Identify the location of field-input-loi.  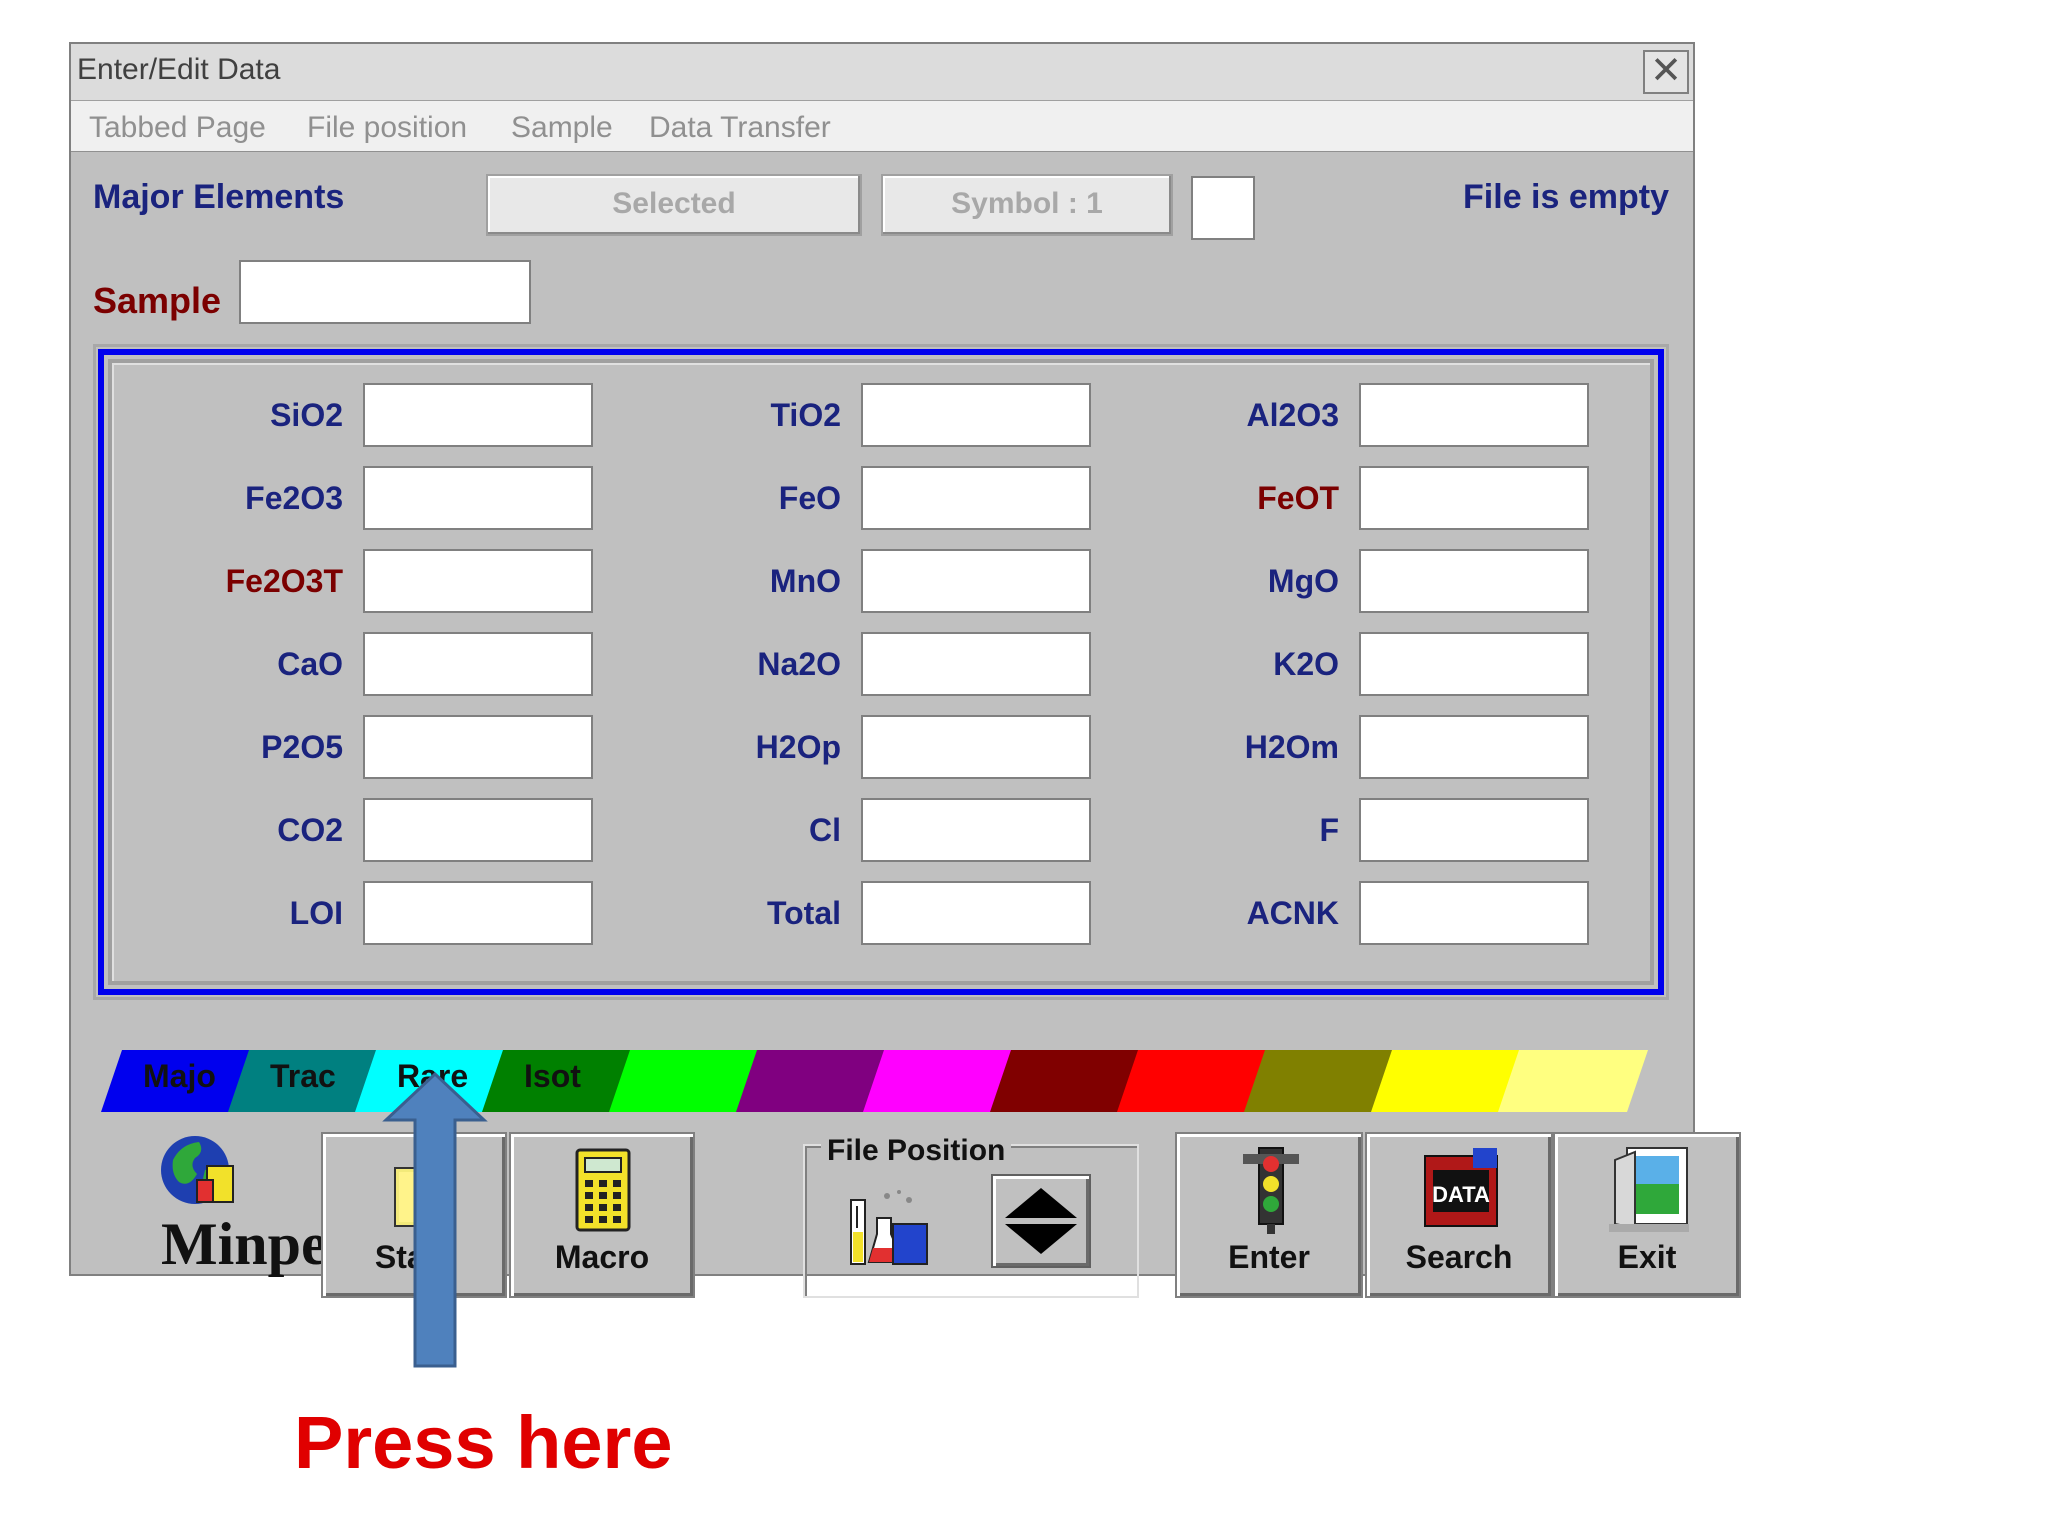
(478, 913).